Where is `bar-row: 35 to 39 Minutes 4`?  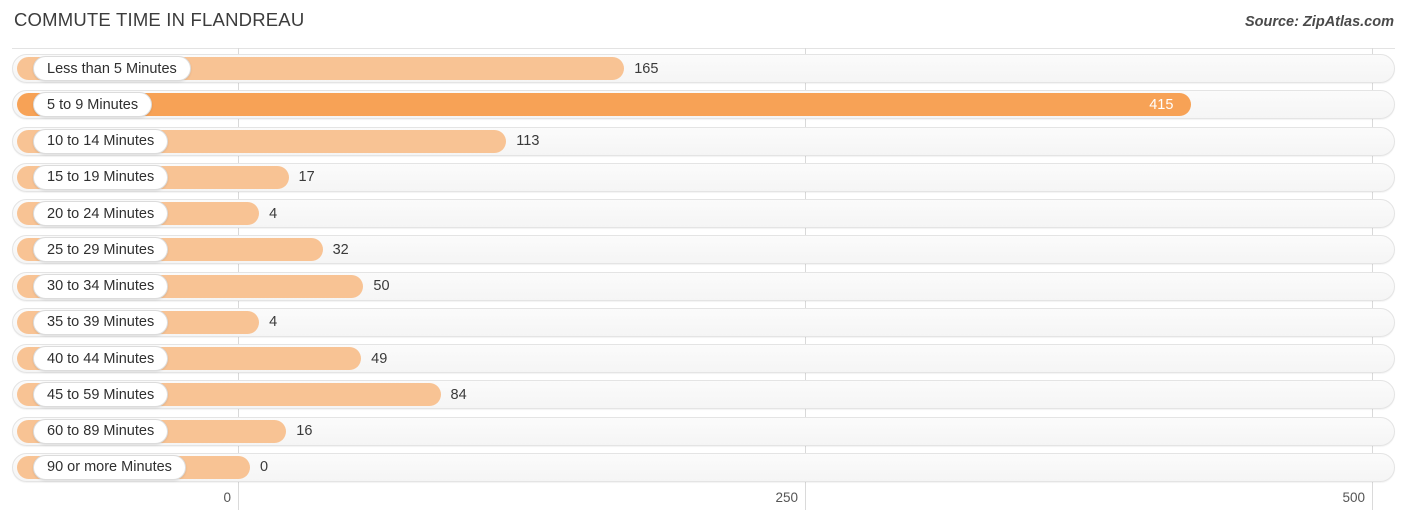
bar-row: 35 to 39 Minutes 4 is located at coordinates (703, 322).